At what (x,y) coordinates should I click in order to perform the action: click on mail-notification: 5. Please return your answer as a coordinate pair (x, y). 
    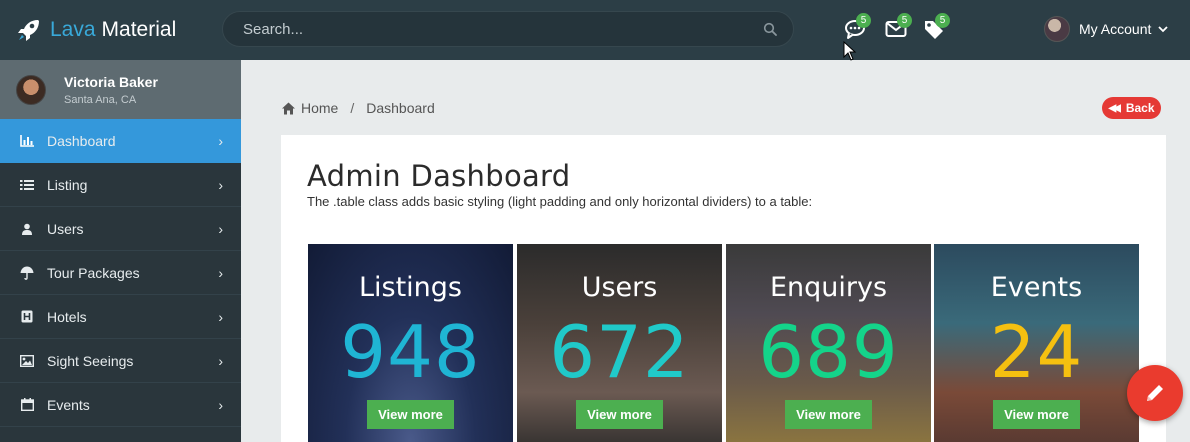
    Looking at the image, I should click on (898, 27).